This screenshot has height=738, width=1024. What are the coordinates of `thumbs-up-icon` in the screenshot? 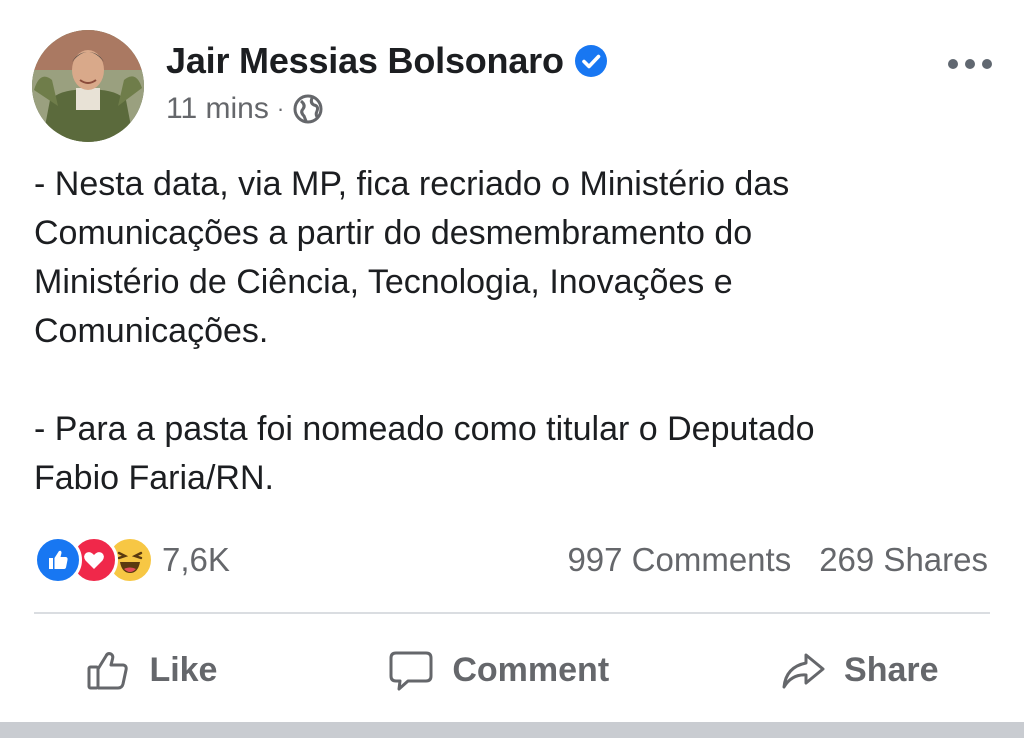 It's located at (108, 671).